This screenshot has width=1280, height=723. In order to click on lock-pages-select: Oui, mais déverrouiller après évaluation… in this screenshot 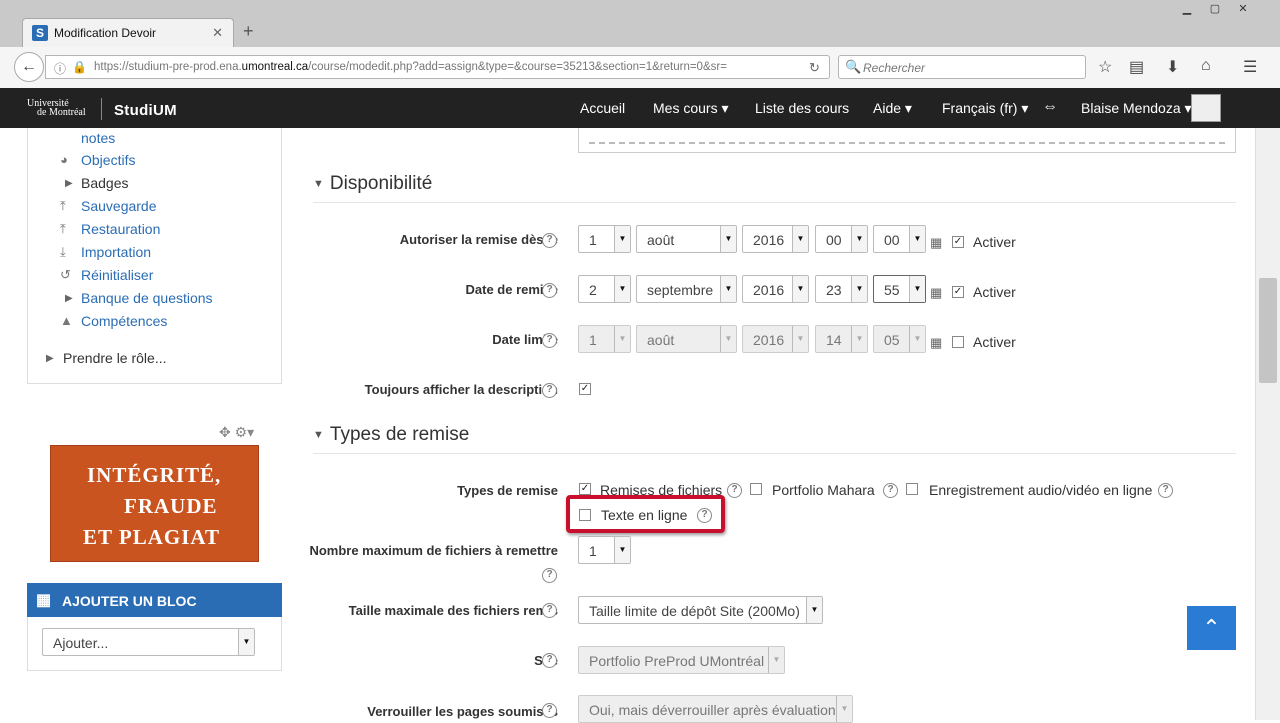, I will do `click(715, 709)`.